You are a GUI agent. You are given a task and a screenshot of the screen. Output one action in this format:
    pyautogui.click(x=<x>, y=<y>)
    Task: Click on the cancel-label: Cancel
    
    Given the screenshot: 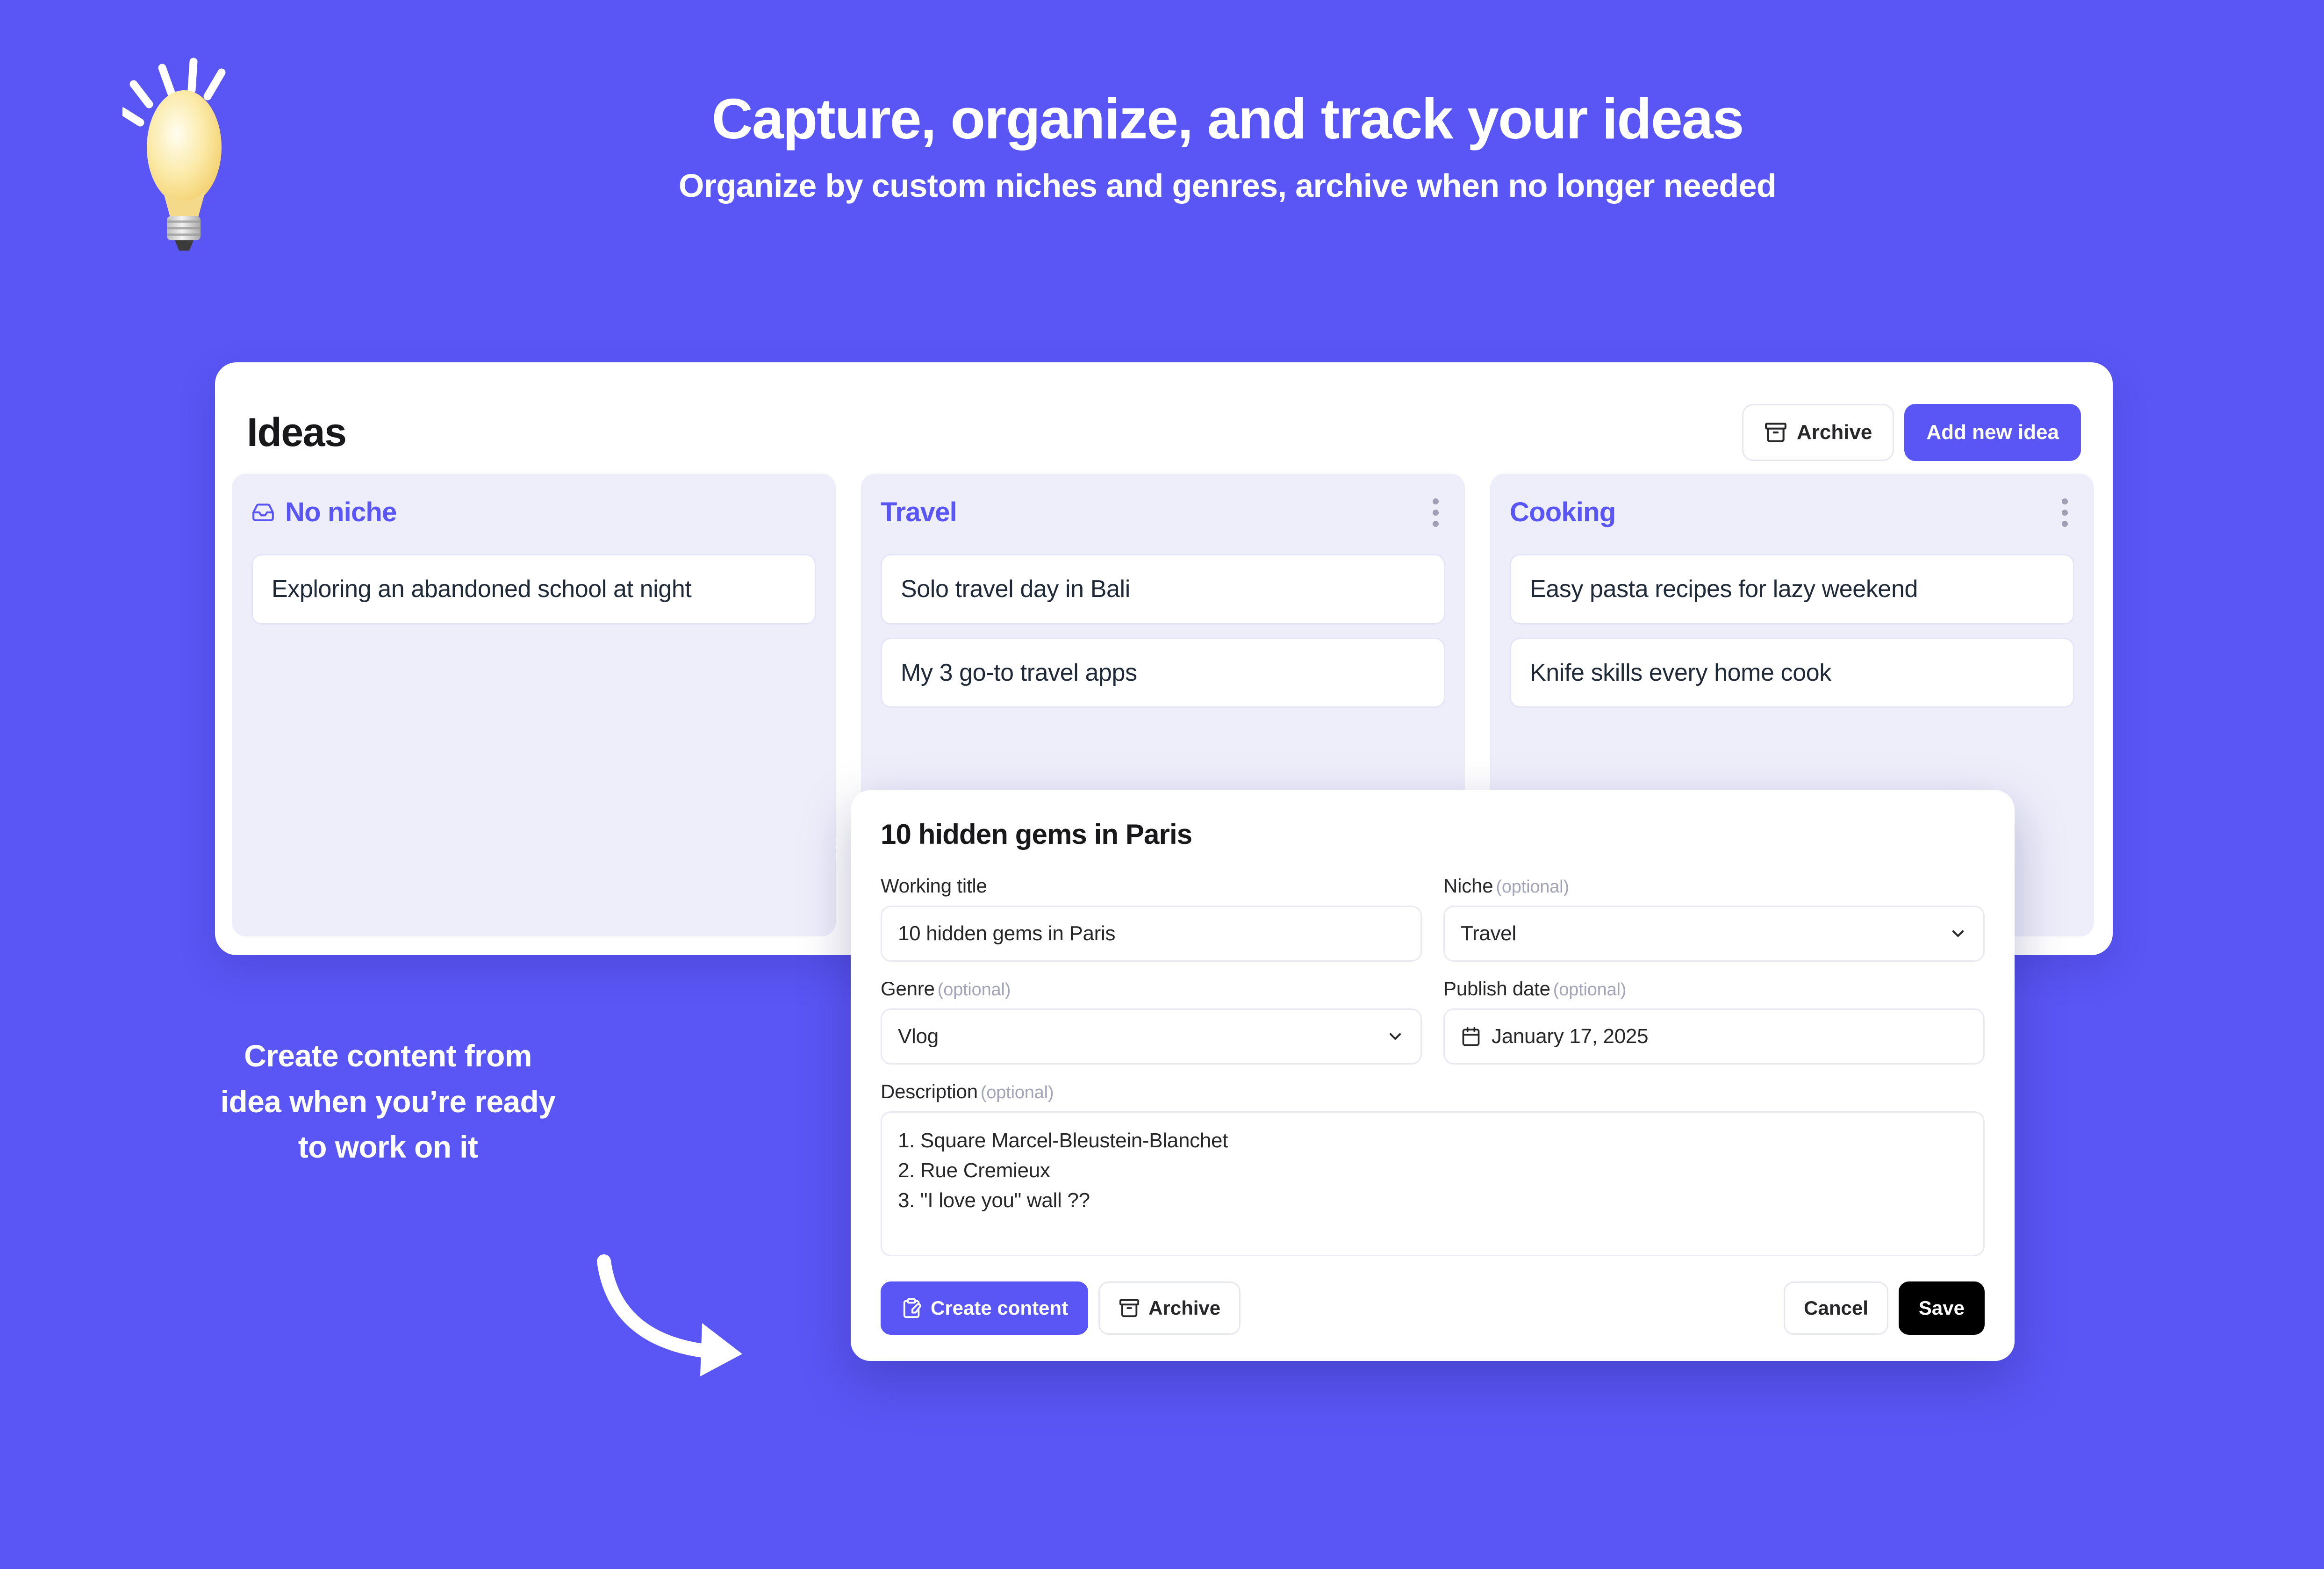 What is the action you would take?
    pyautogui.click(x=1836, y=1308)
    